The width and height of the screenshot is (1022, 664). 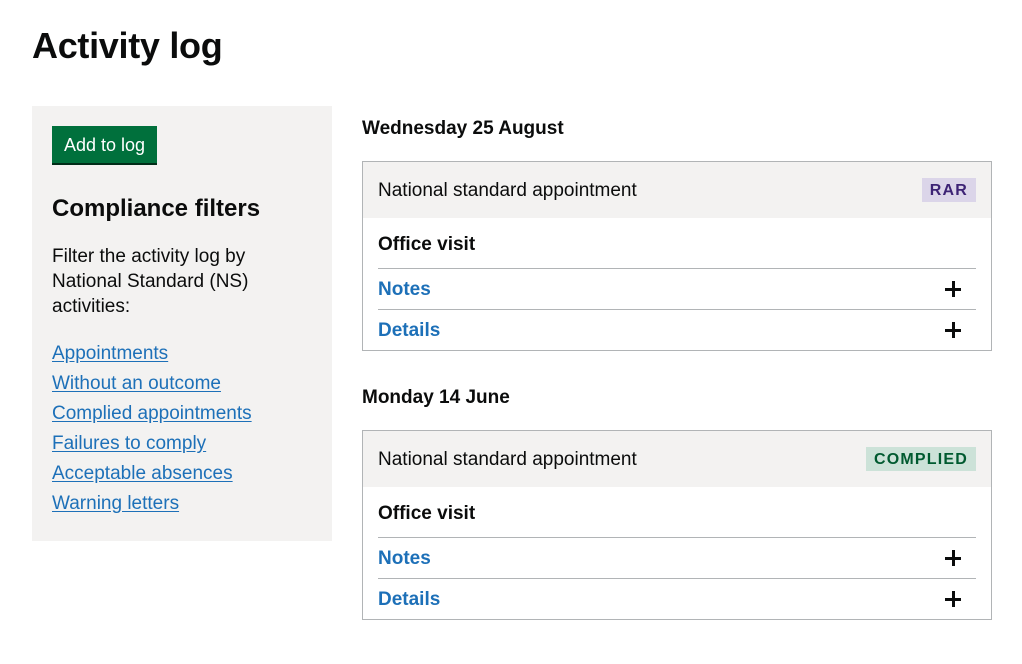 What do you see at coordinates (129, 443) in the screenshot?
I see `filter-link-failures-to-comply: Failures to comply` at bounding box center [129, 443].